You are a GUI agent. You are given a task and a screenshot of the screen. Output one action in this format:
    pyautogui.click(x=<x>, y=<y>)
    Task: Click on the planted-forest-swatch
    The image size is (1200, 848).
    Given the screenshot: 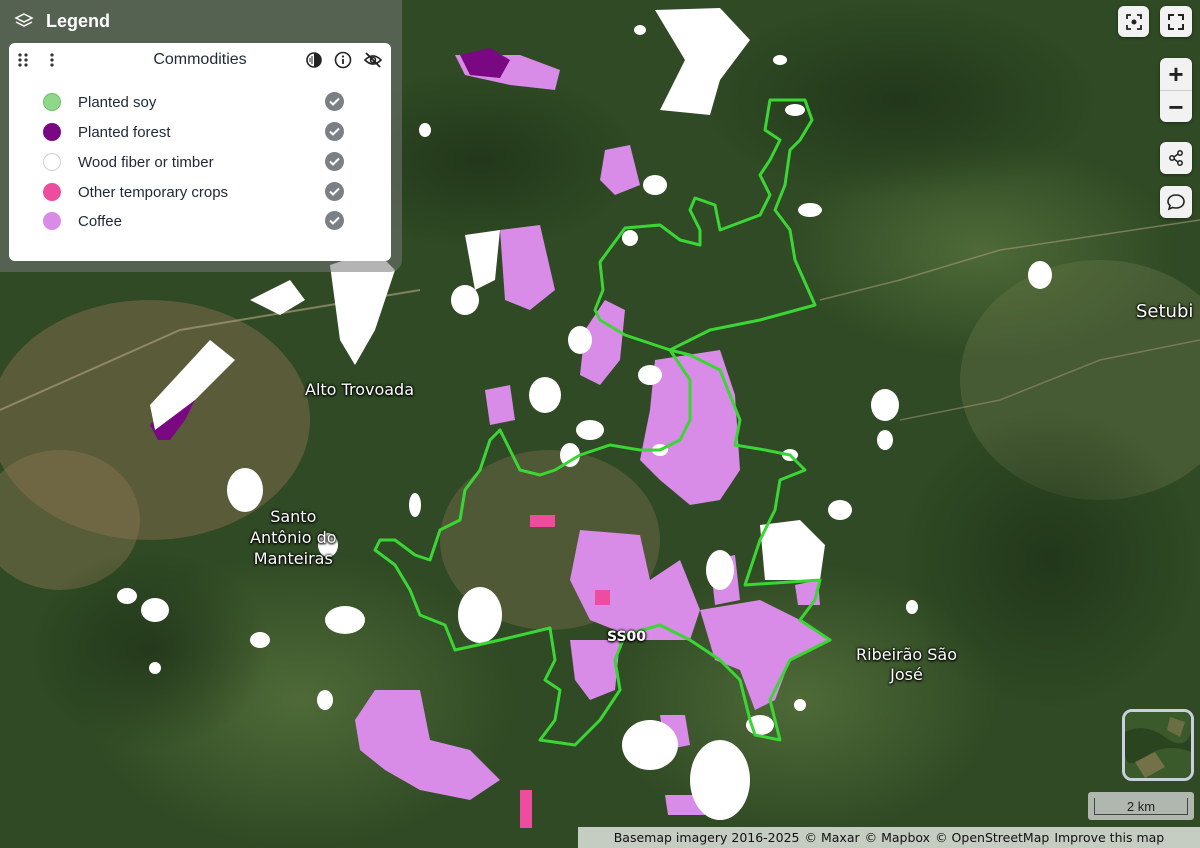 What is the action you would take?
    pyautogui.click(x=52, y=132)
    